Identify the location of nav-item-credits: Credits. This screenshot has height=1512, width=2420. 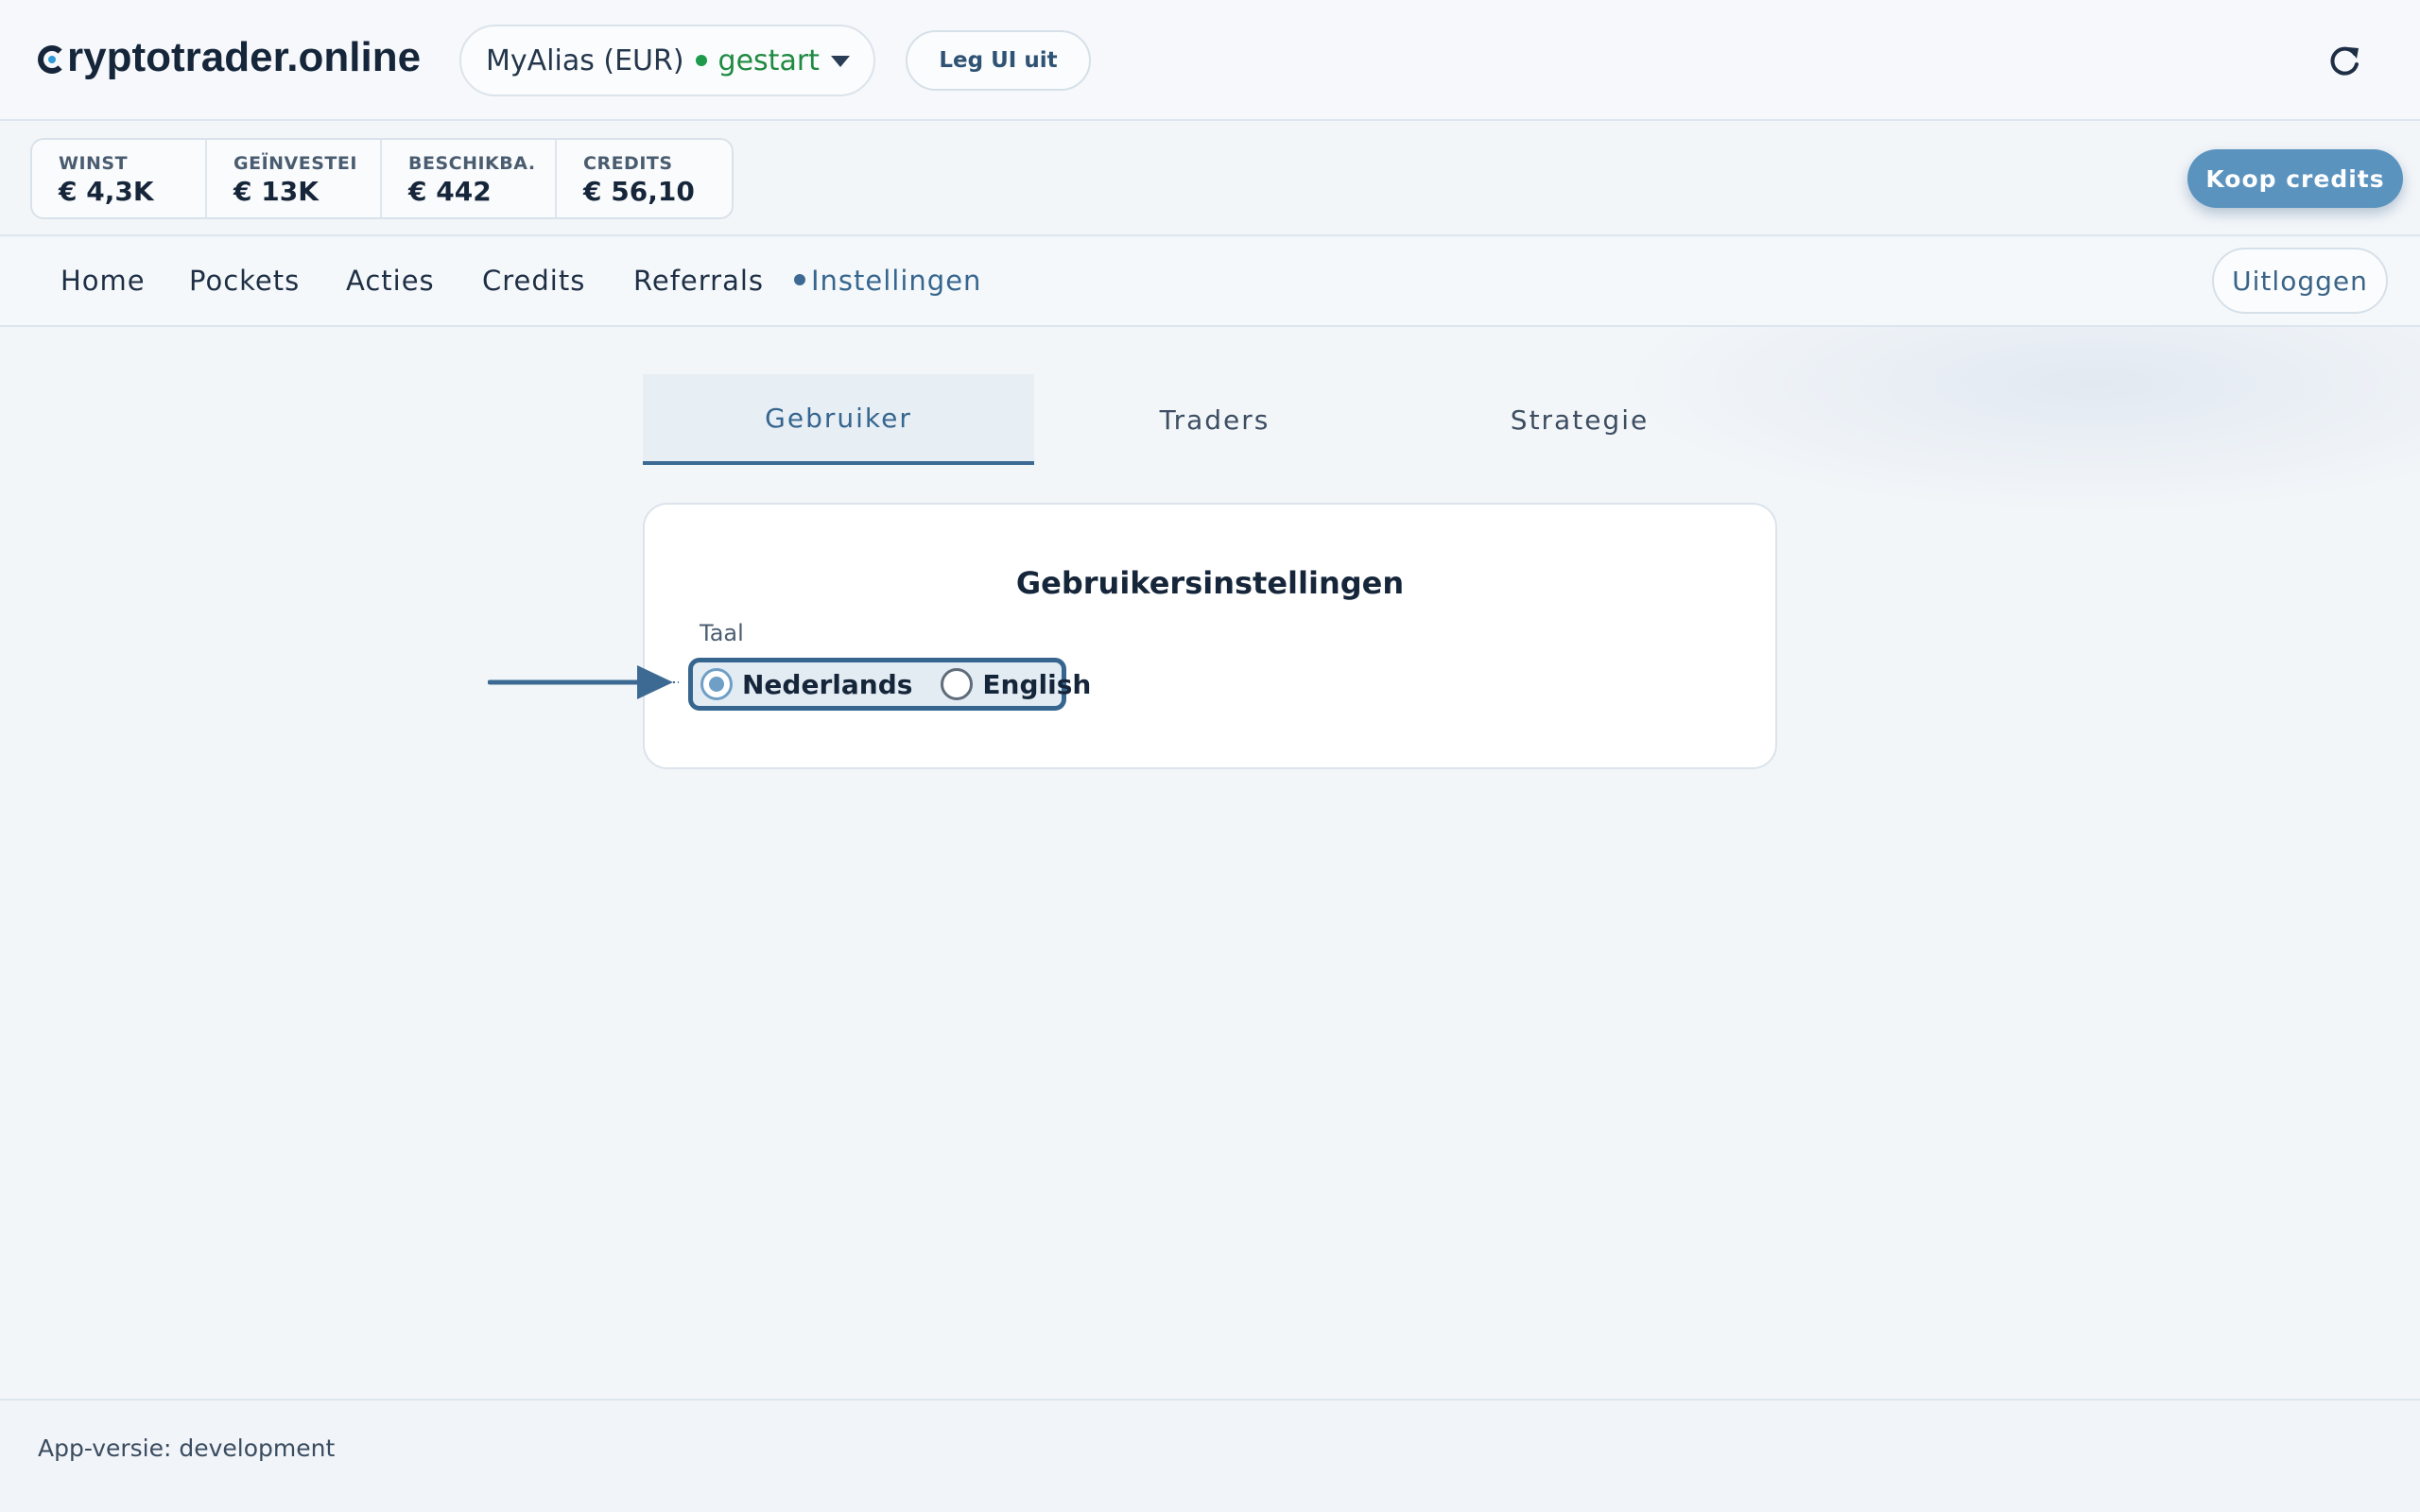
(533, 281).